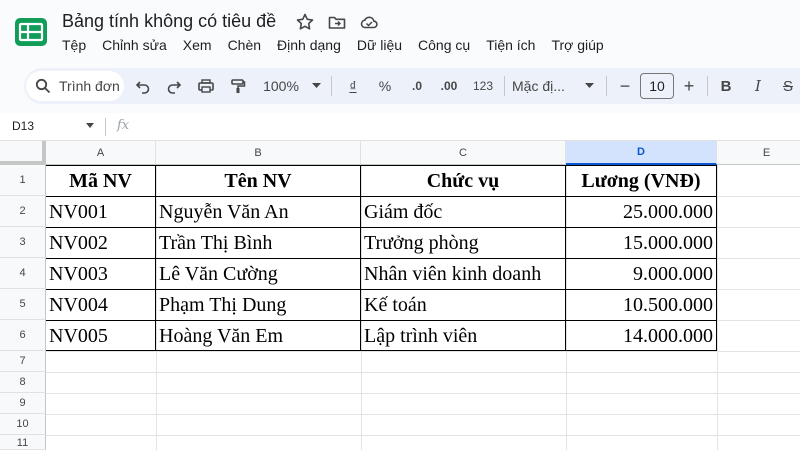  I want to click on table-cell: Hoàng Văn Em, so click(258, 336).